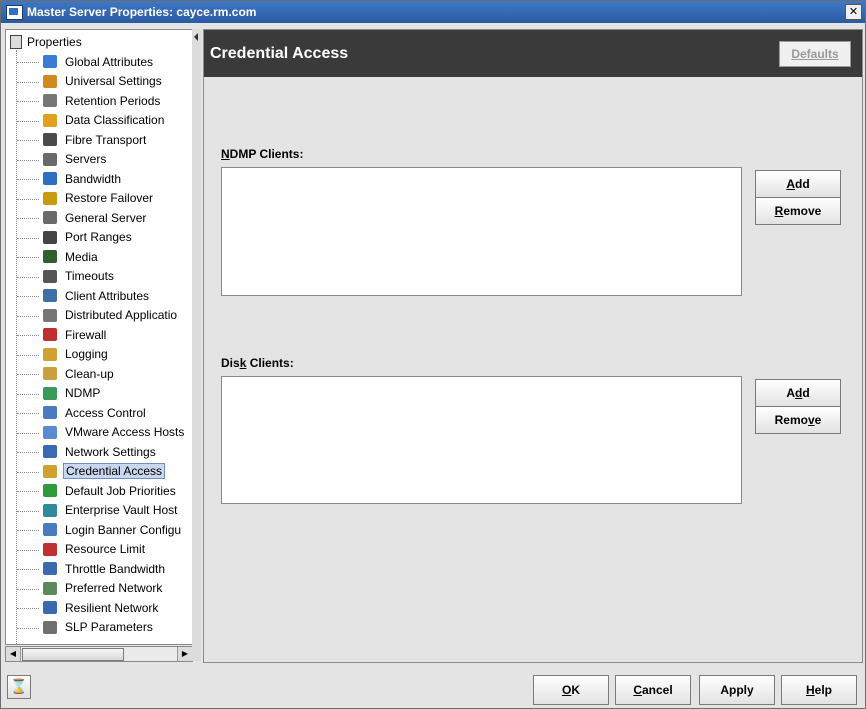  I want to click on panel-splitter, so click(196, 345).